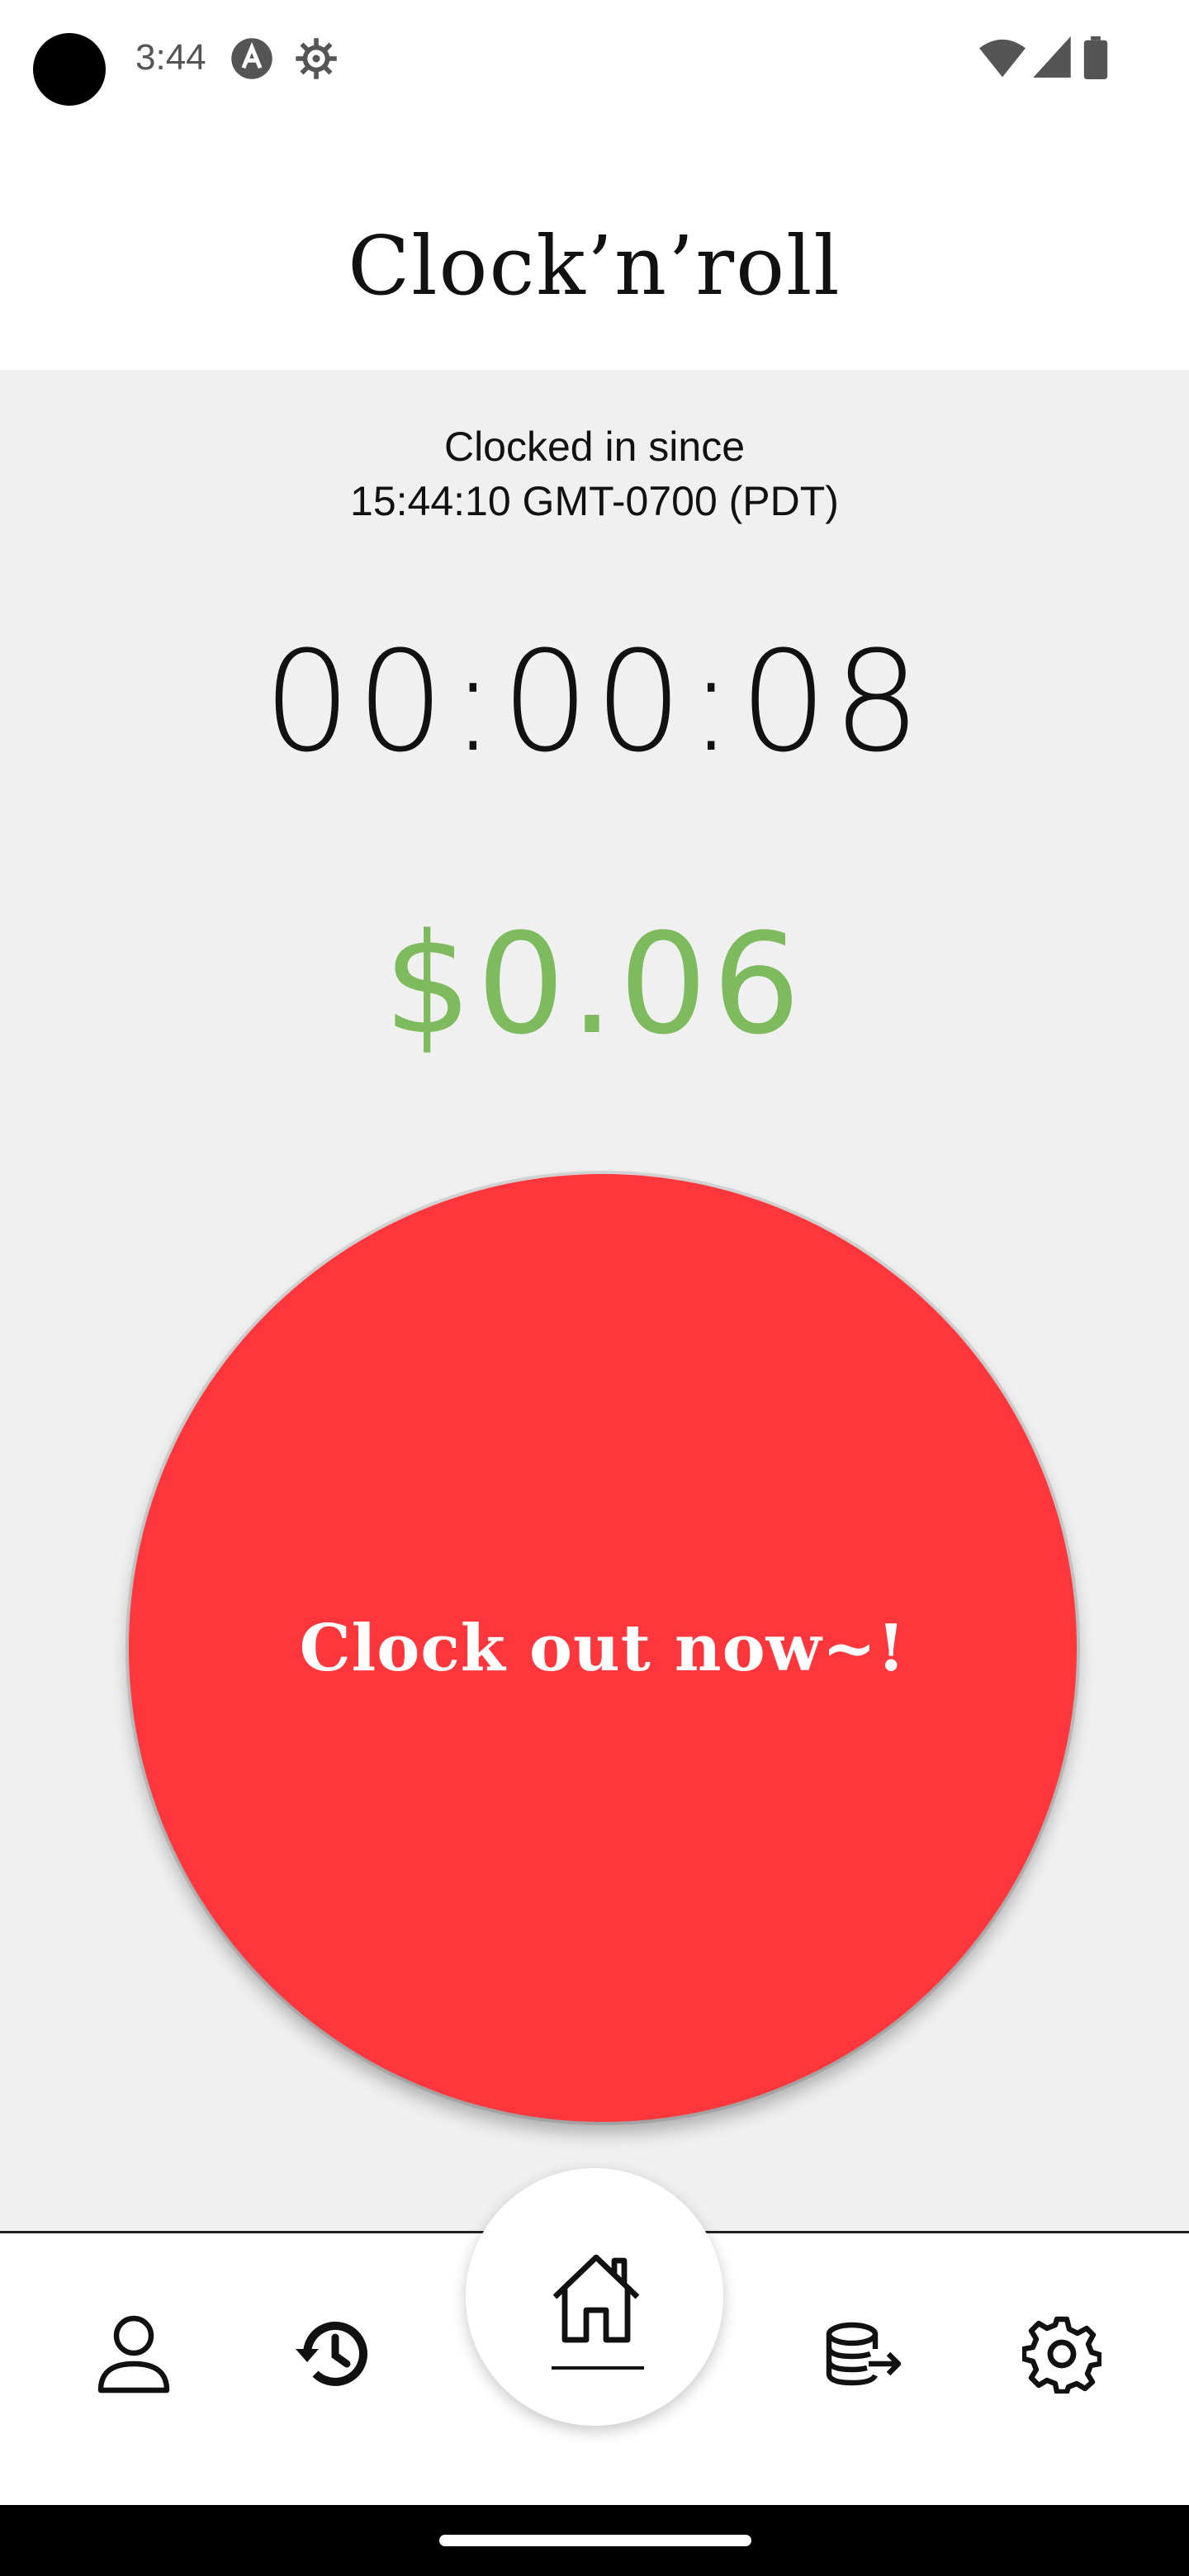  What do you see at coordinates (594, 702) in the screenshot?
I see `elapsed-timer: 00:00:08` at bounding box center [594, 702].